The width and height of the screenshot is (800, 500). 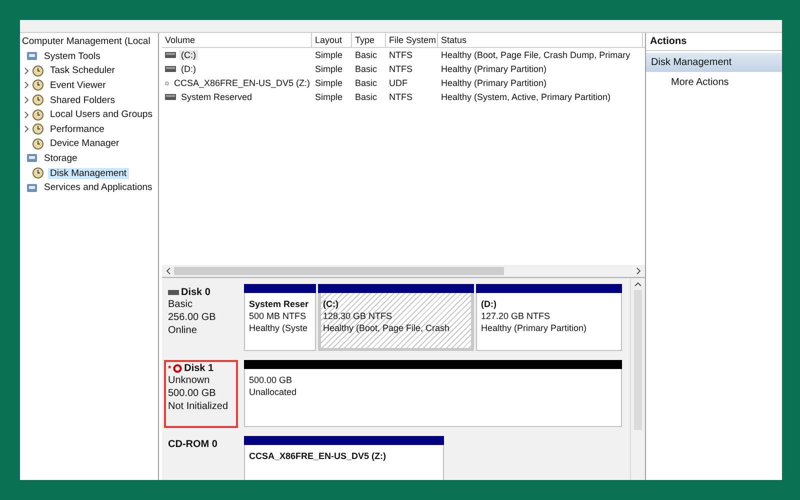 I want to click on scroll-up-icon, so click(x=638, y=284).